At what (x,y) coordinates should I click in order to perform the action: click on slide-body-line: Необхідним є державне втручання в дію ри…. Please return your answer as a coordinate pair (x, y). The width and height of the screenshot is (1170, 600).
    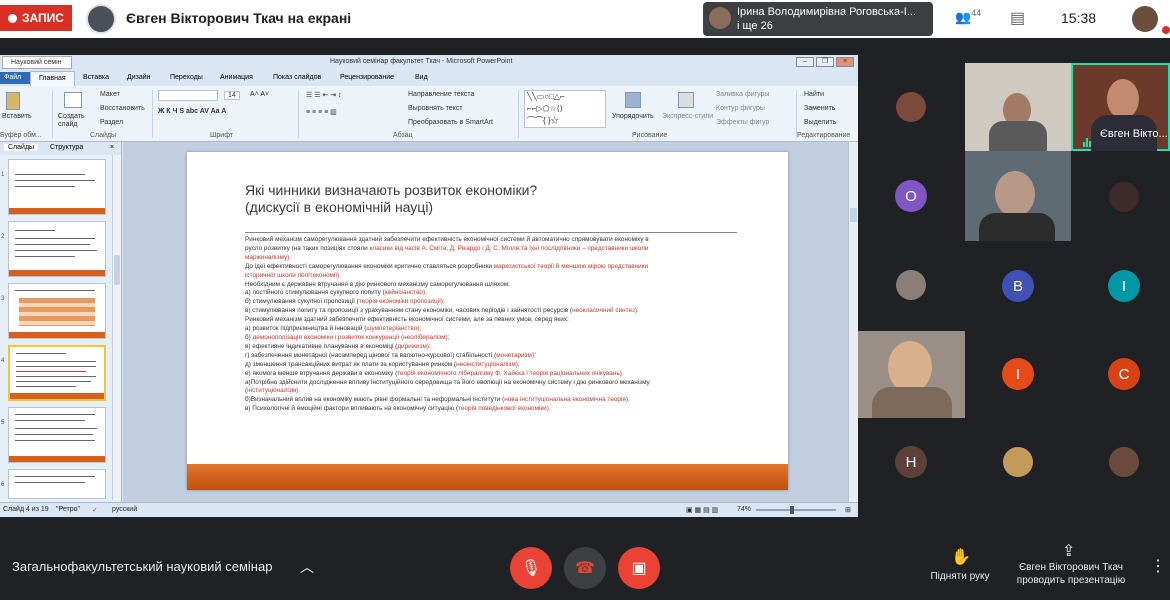
    Looking at the image, I should click on (495, 285).